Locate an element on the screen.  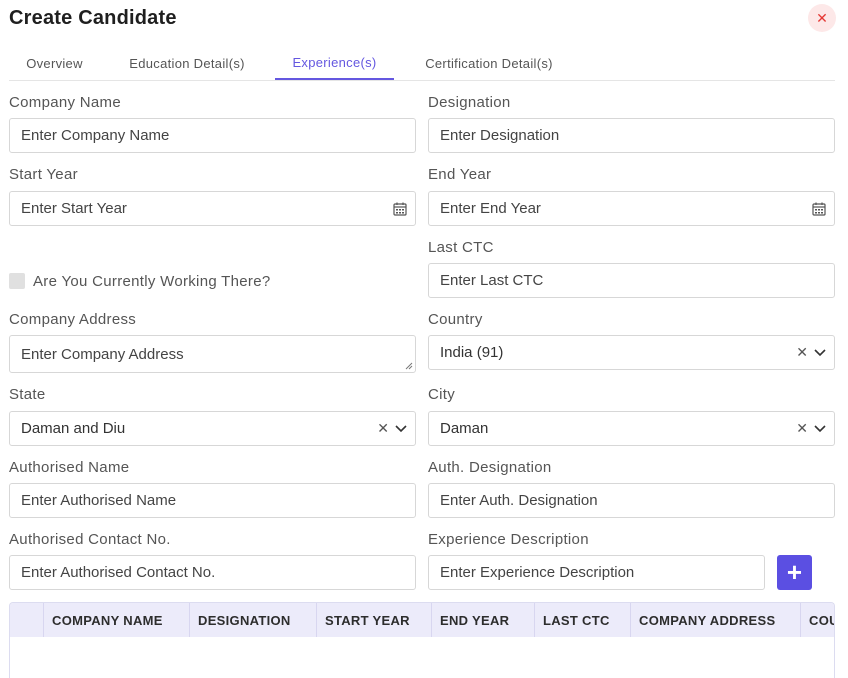
country-label: Country is located at coordinates (455, 319).